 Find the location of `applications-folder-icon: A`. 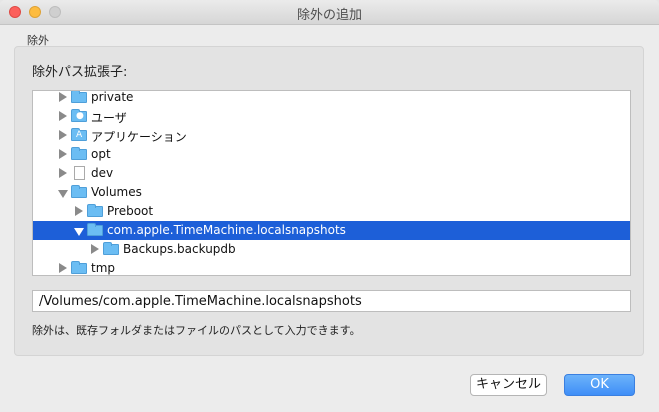

applications-folder-icon: A is located at coordinates (79, 134).